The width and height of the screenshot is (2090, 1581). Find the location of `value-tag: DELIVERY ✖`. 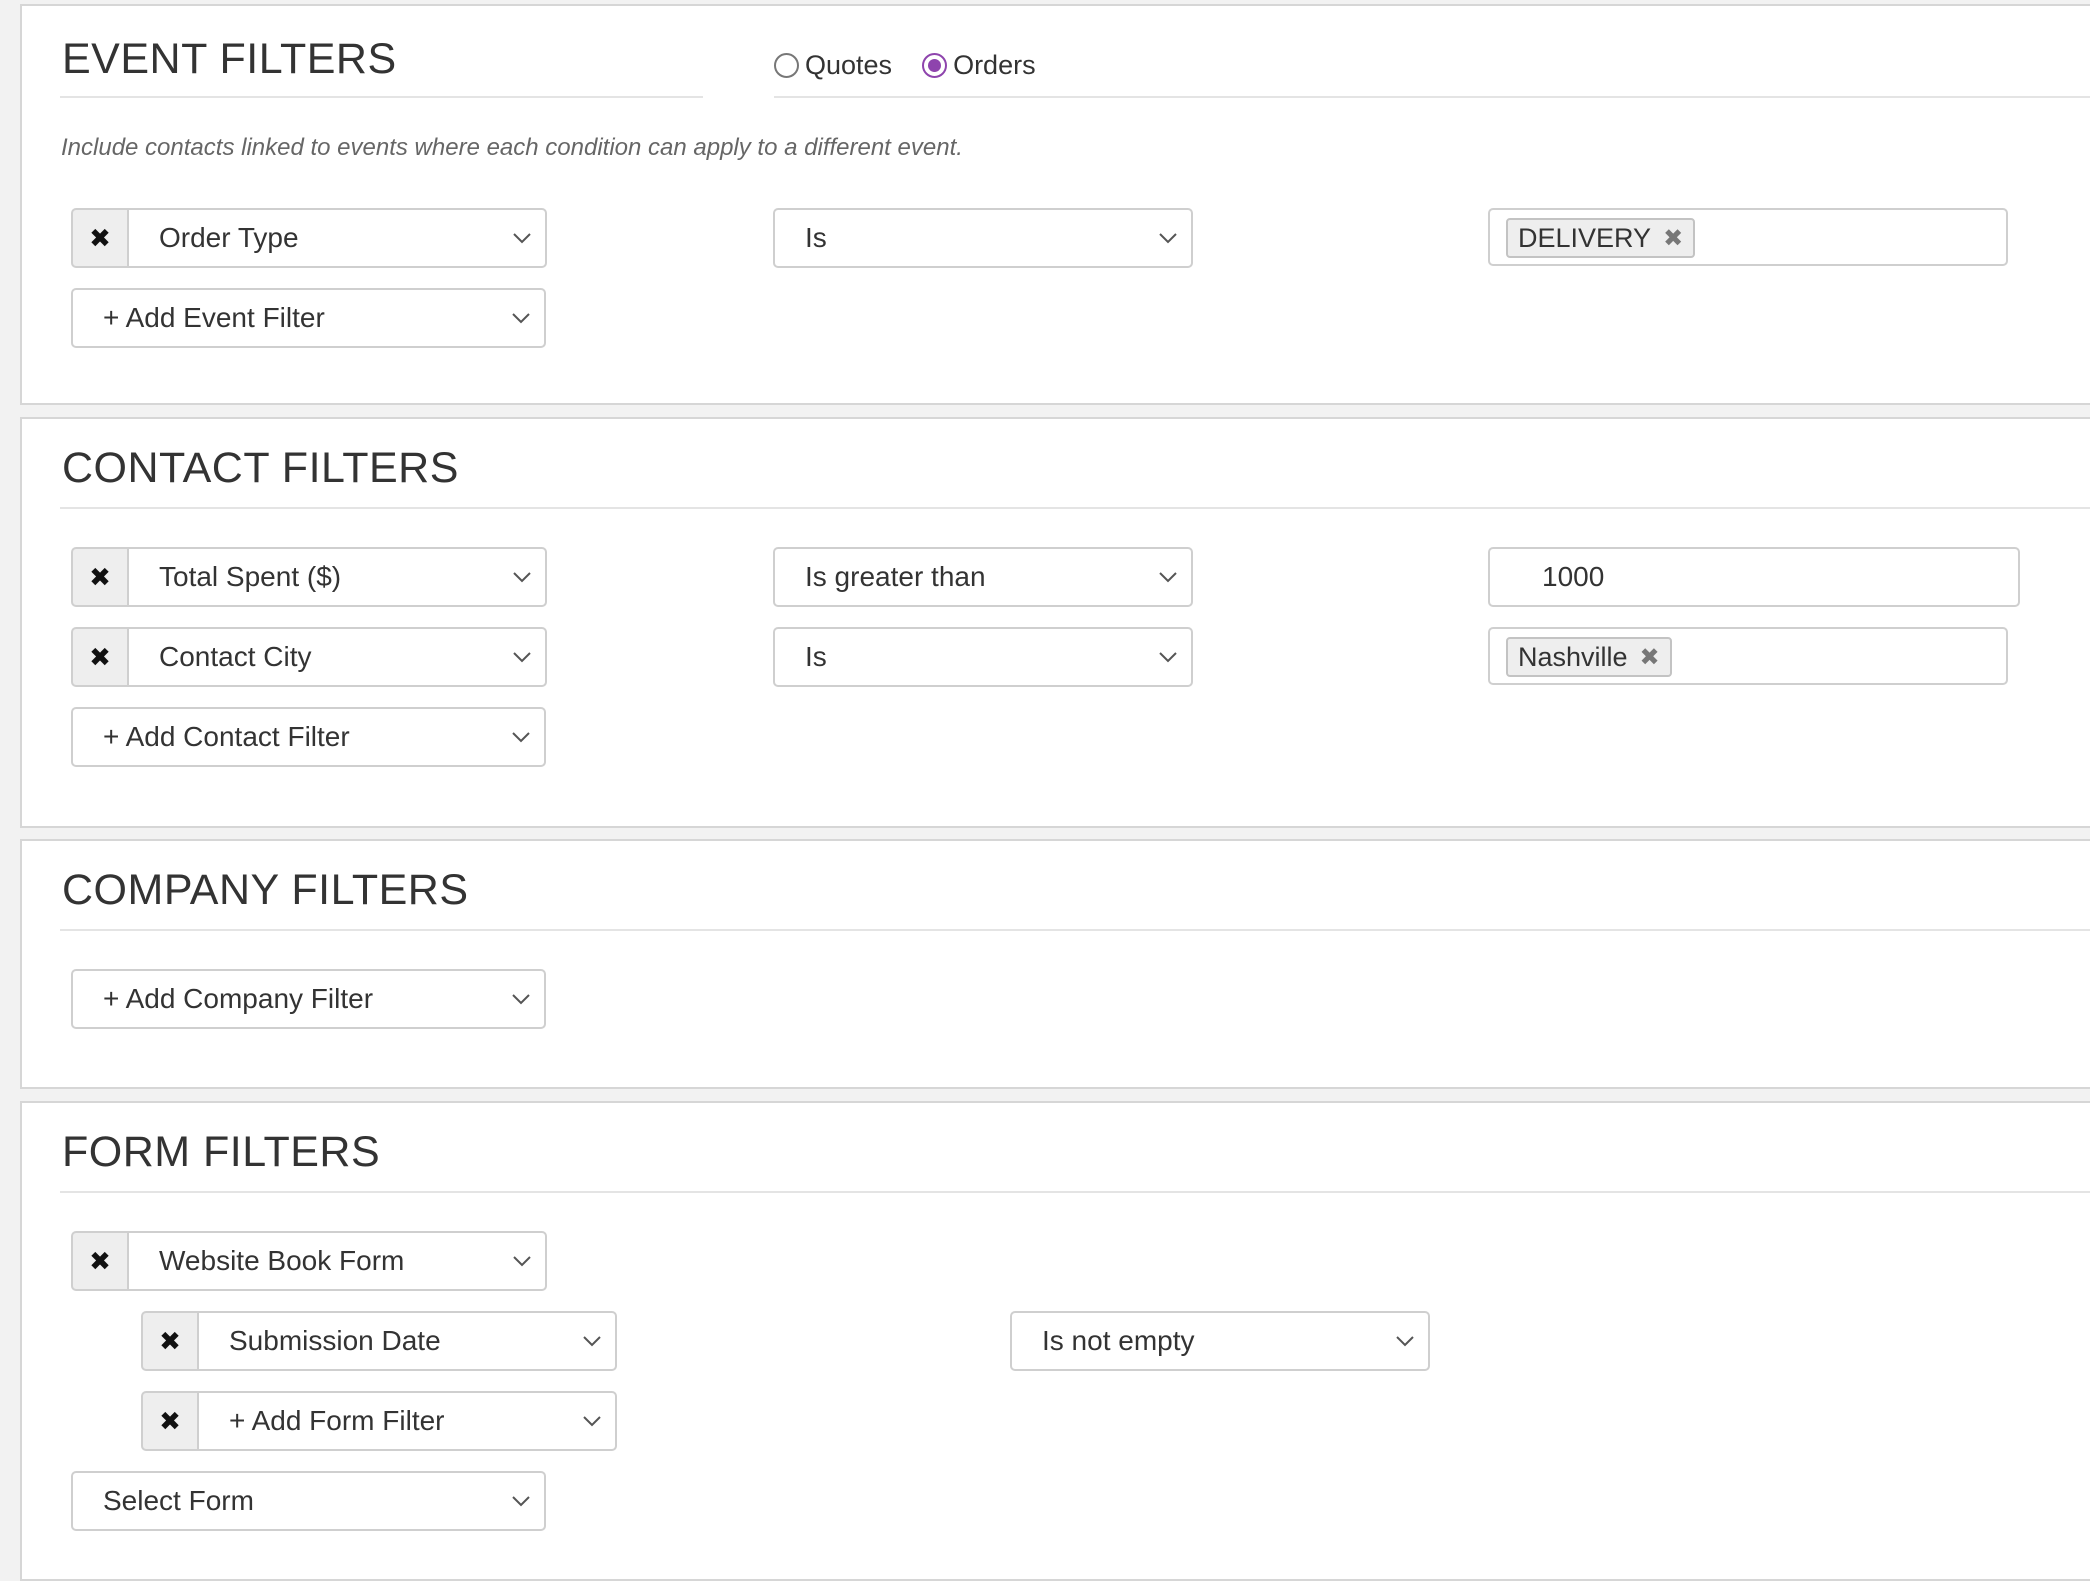

value-tag: DELIVERY ✖ is located at coordinates (1601, 238).